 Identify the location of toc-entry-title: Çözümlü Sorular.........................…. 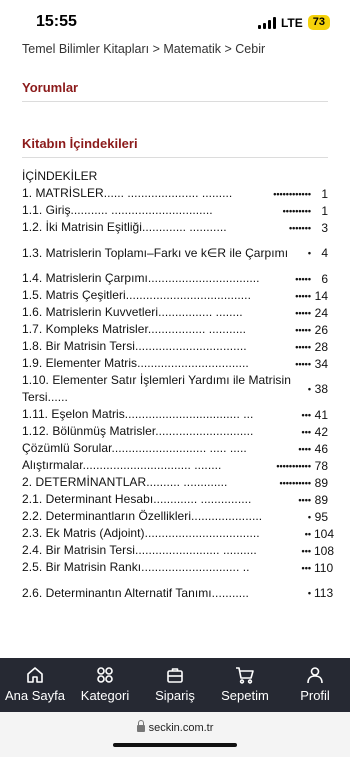
(134, 448).